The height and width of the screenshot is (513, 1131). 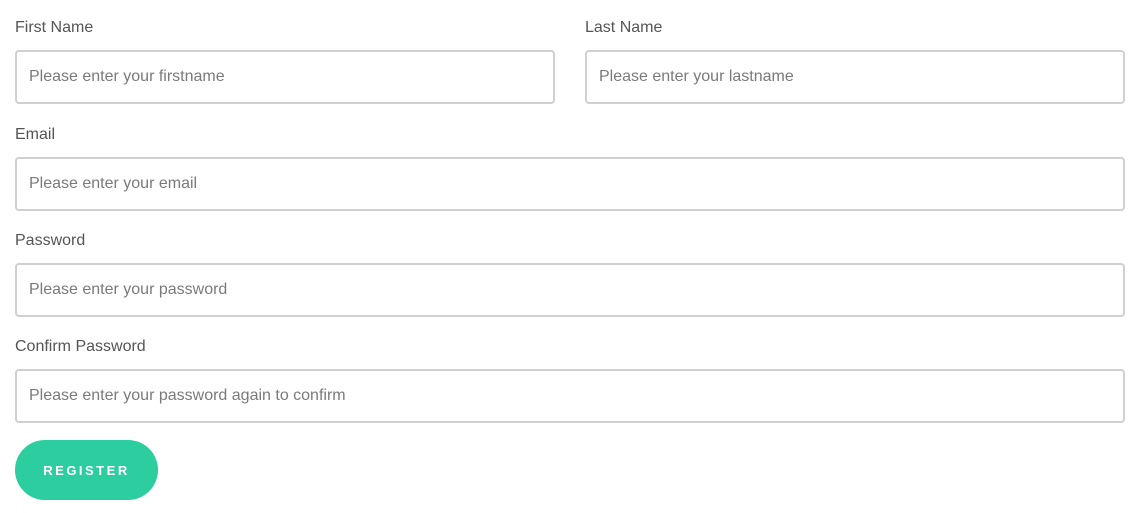 I want to click on email-input, so click(x=570, y=184).